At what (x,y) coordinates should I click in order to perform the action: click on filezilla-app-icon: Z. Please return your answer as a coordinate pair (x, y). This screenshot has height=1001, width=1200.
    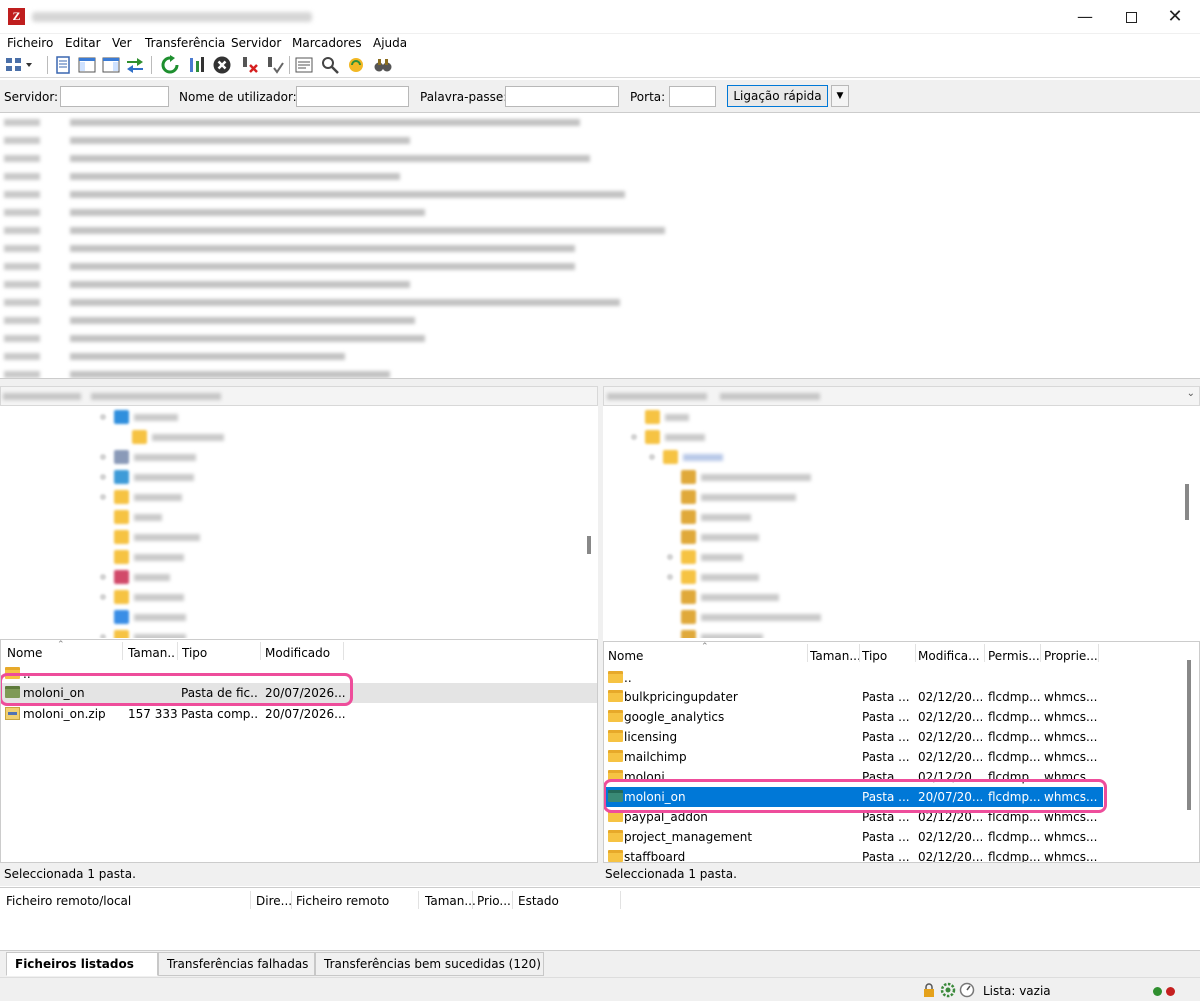
    Looking at the image, I should click on (16, 16).